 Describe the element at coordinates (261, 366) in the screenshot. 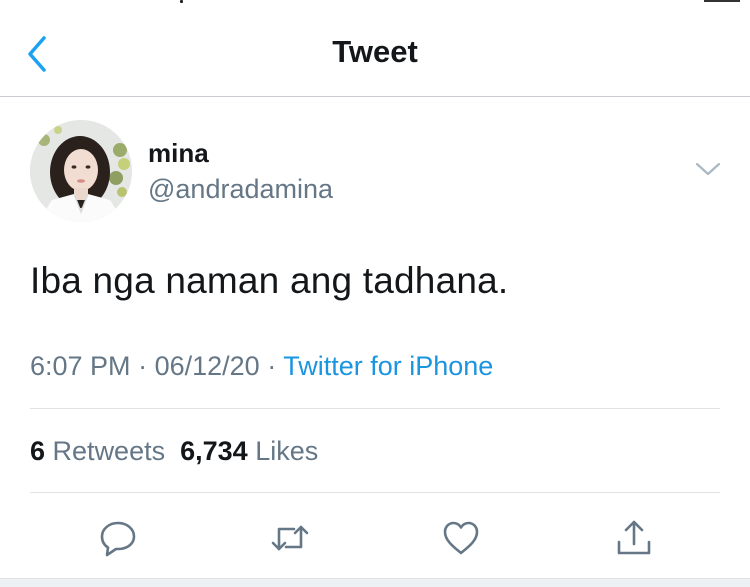

I see `tweet-meta: 6:07 PM · 06/12/20 · Twitter for iPhone` at that location.